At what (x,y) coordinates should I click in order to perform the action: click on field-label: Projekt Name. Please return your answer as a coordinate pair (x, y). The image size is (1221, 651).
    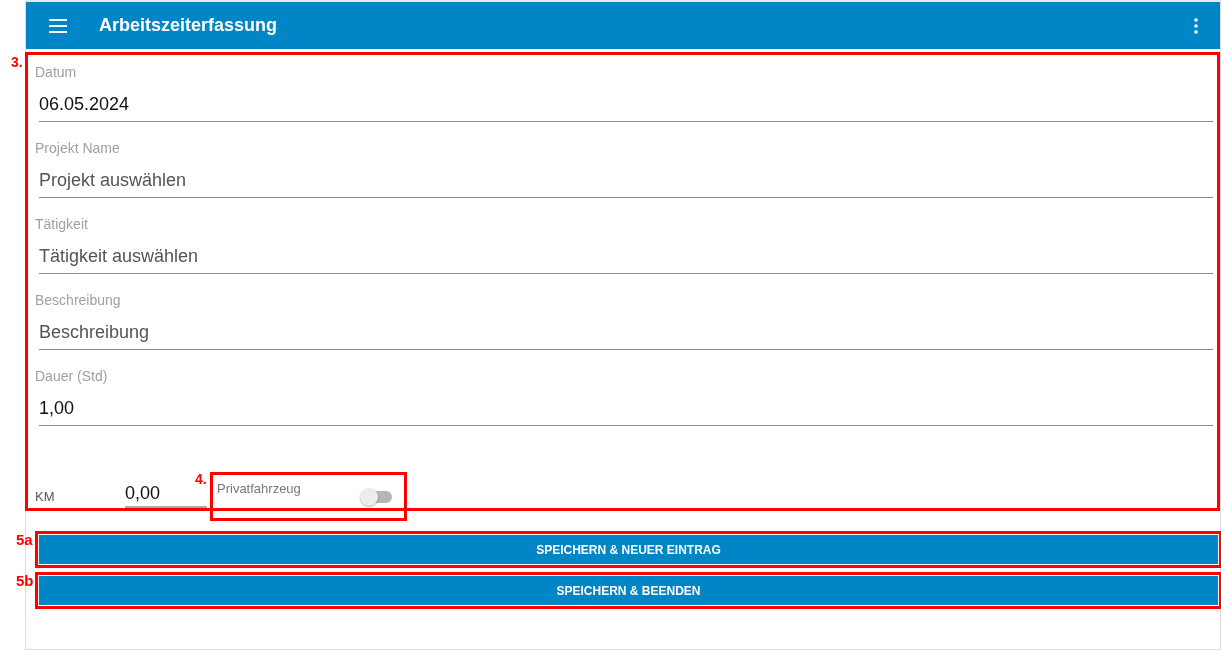
    Looking at the image, I should click on (78, 149).